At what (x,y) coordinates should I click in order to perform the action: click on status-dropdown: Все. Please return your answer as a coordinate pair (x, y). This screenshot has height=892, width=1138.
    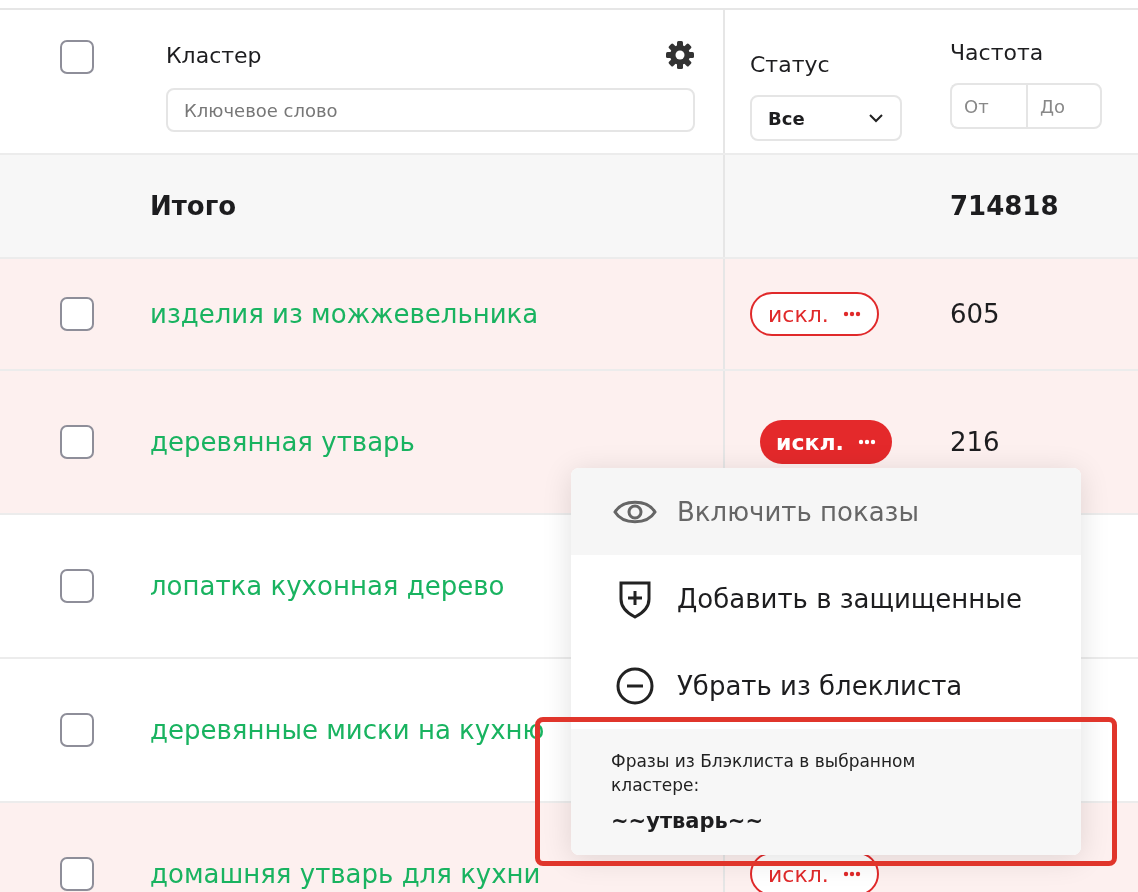
    Looking at the image, I should click on (826, 118).